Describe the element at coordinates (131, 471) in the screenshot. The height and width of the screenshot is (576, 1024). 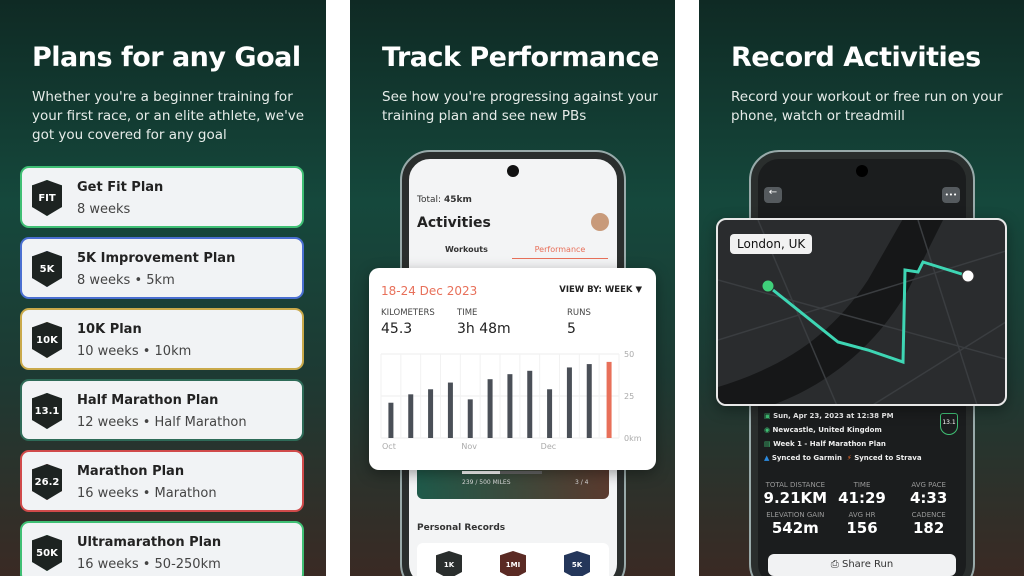
I see `plan-title: Marathon Plan` at that location.